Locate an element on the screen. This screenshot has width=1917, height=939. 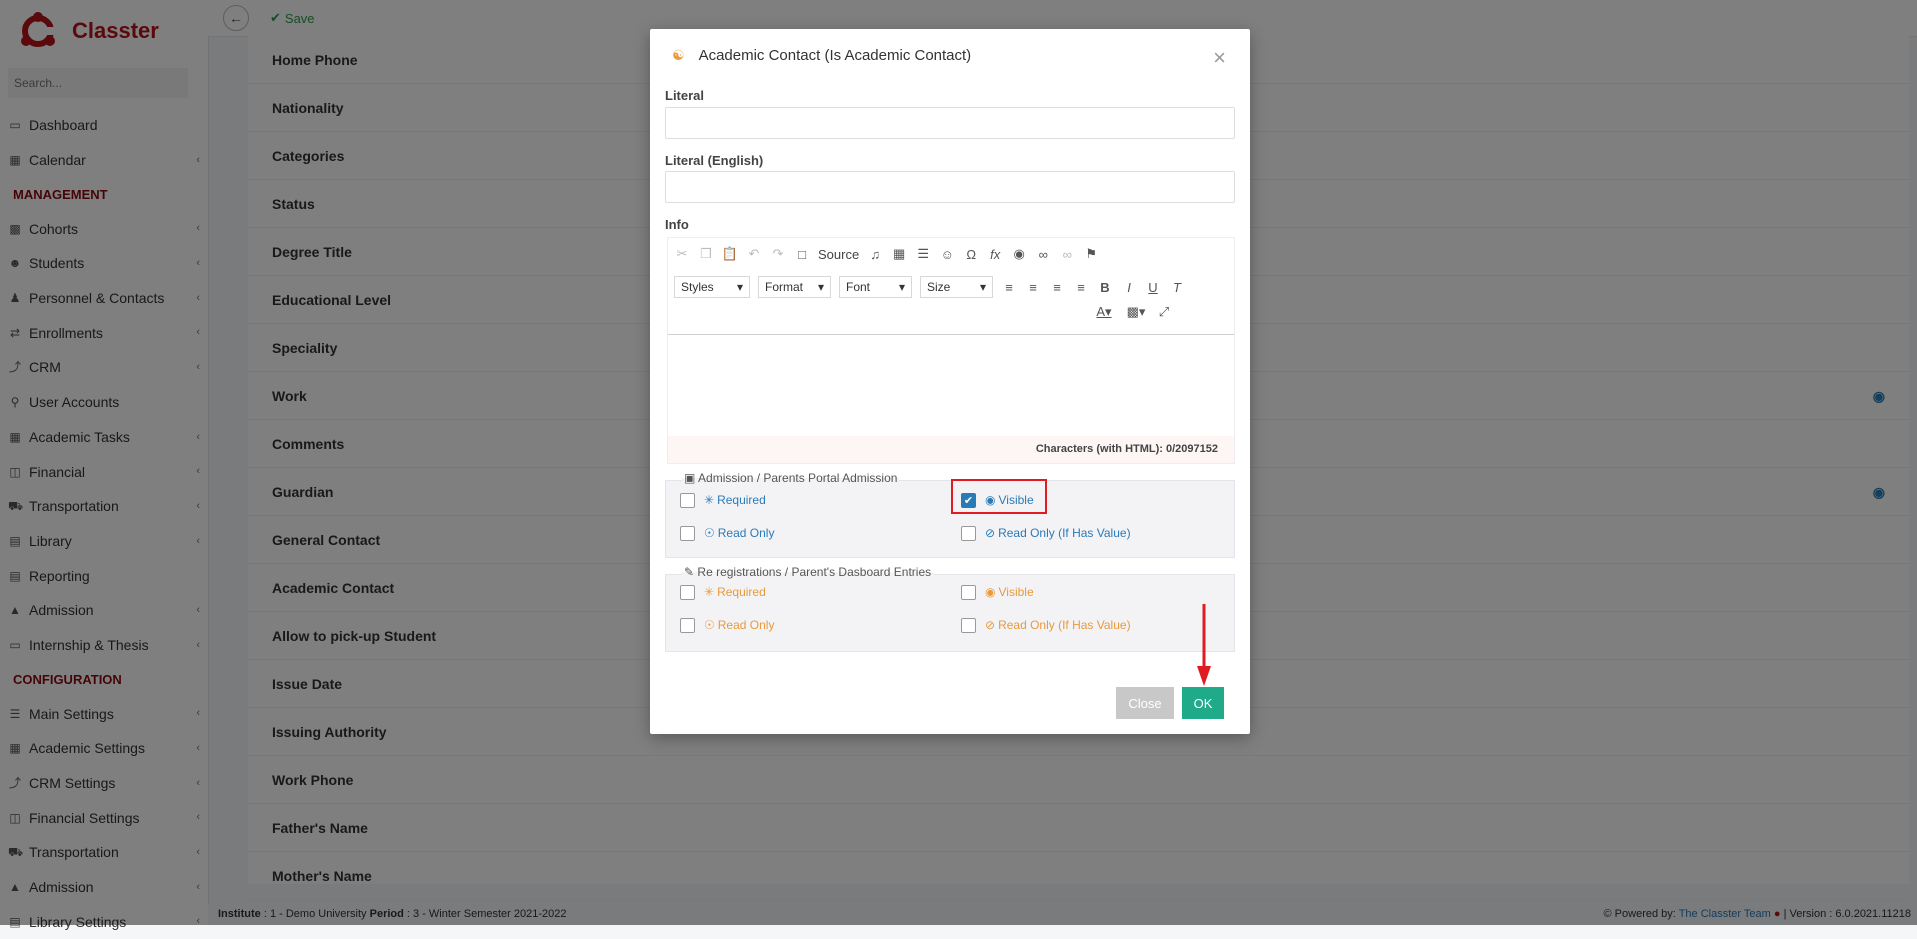
audio-icon: ♫ is located at coordinates (875, 254).